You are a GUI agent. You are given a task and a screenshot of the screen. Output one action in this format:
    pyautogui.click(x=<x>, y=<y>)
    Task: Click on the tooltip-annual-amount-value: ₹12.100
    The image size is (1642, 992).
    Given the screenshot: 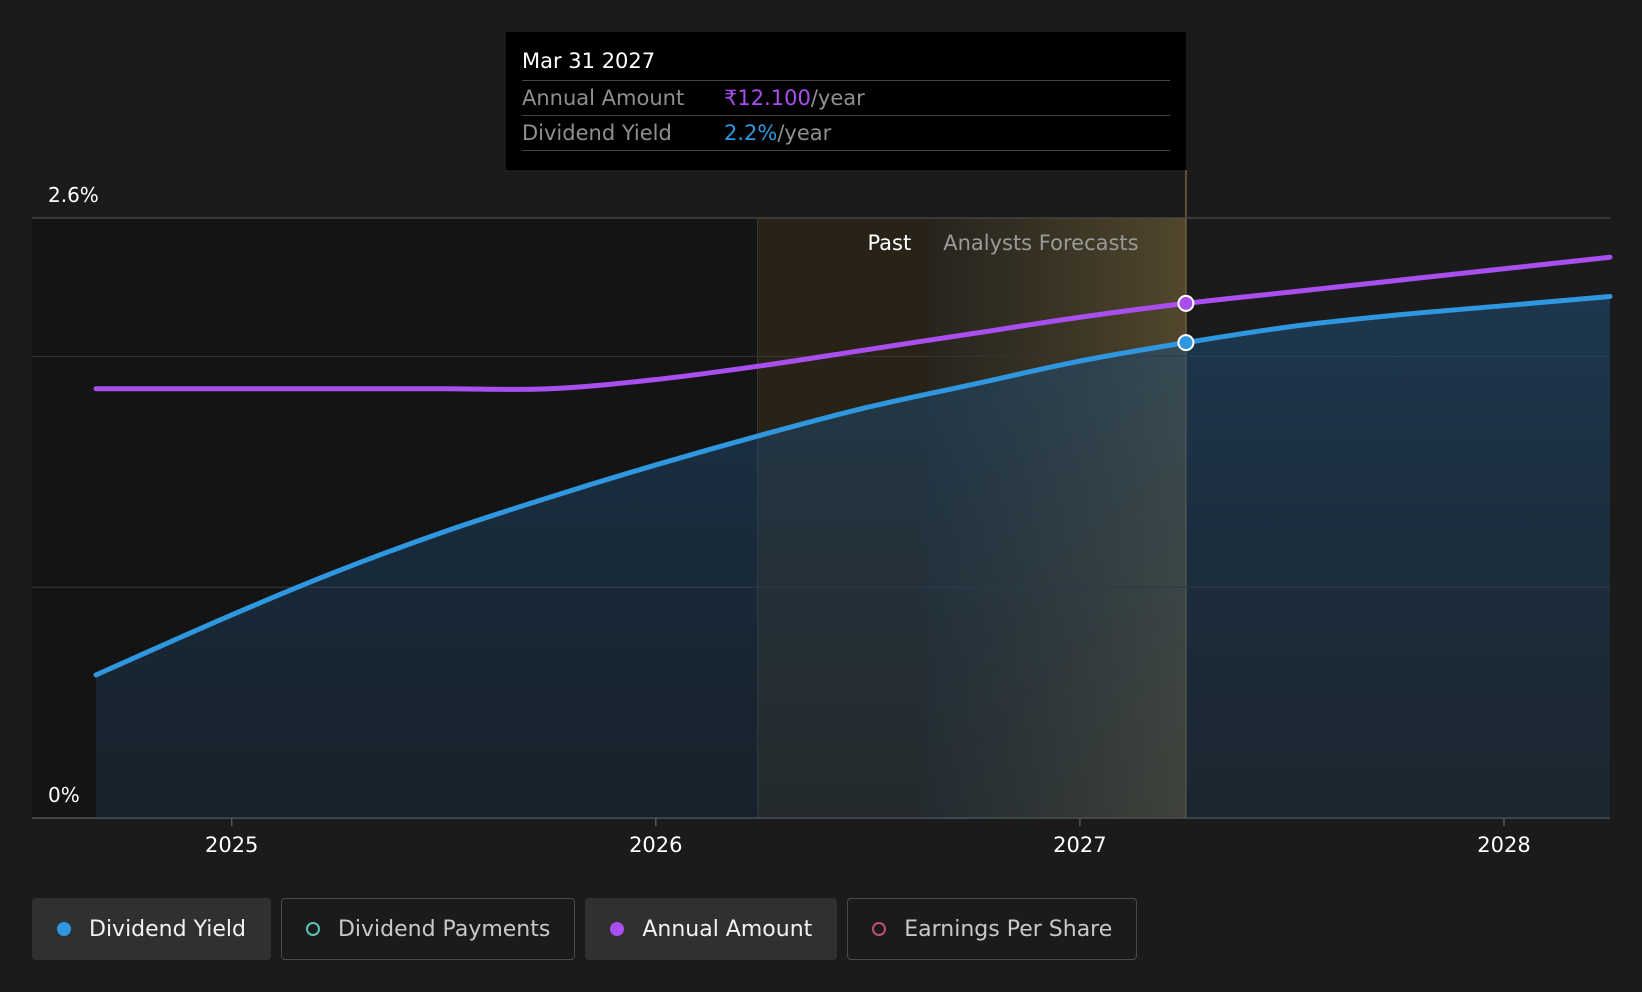 What is the action you would take?
    pyautogui.click(x=767, y=98)
    